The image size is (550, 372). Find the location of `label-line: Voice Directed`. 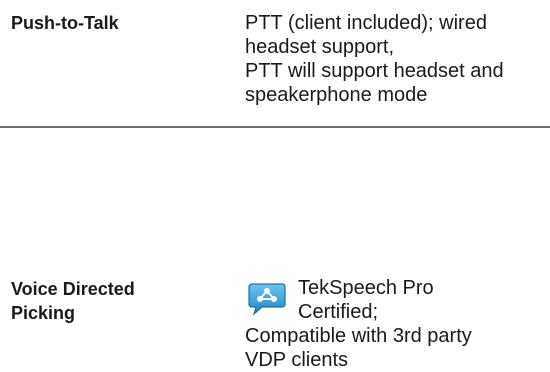

label-line: Voice Directed is located at coordinates (73, 289).